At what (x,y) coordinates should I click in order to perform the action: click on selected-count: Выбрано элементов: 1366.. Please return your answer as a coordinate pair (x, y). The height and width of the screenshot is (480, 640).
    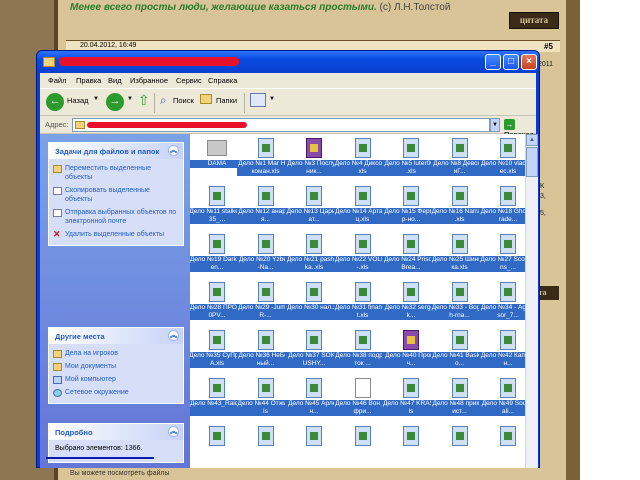
    Looking at the image, I should click on (99, 448).